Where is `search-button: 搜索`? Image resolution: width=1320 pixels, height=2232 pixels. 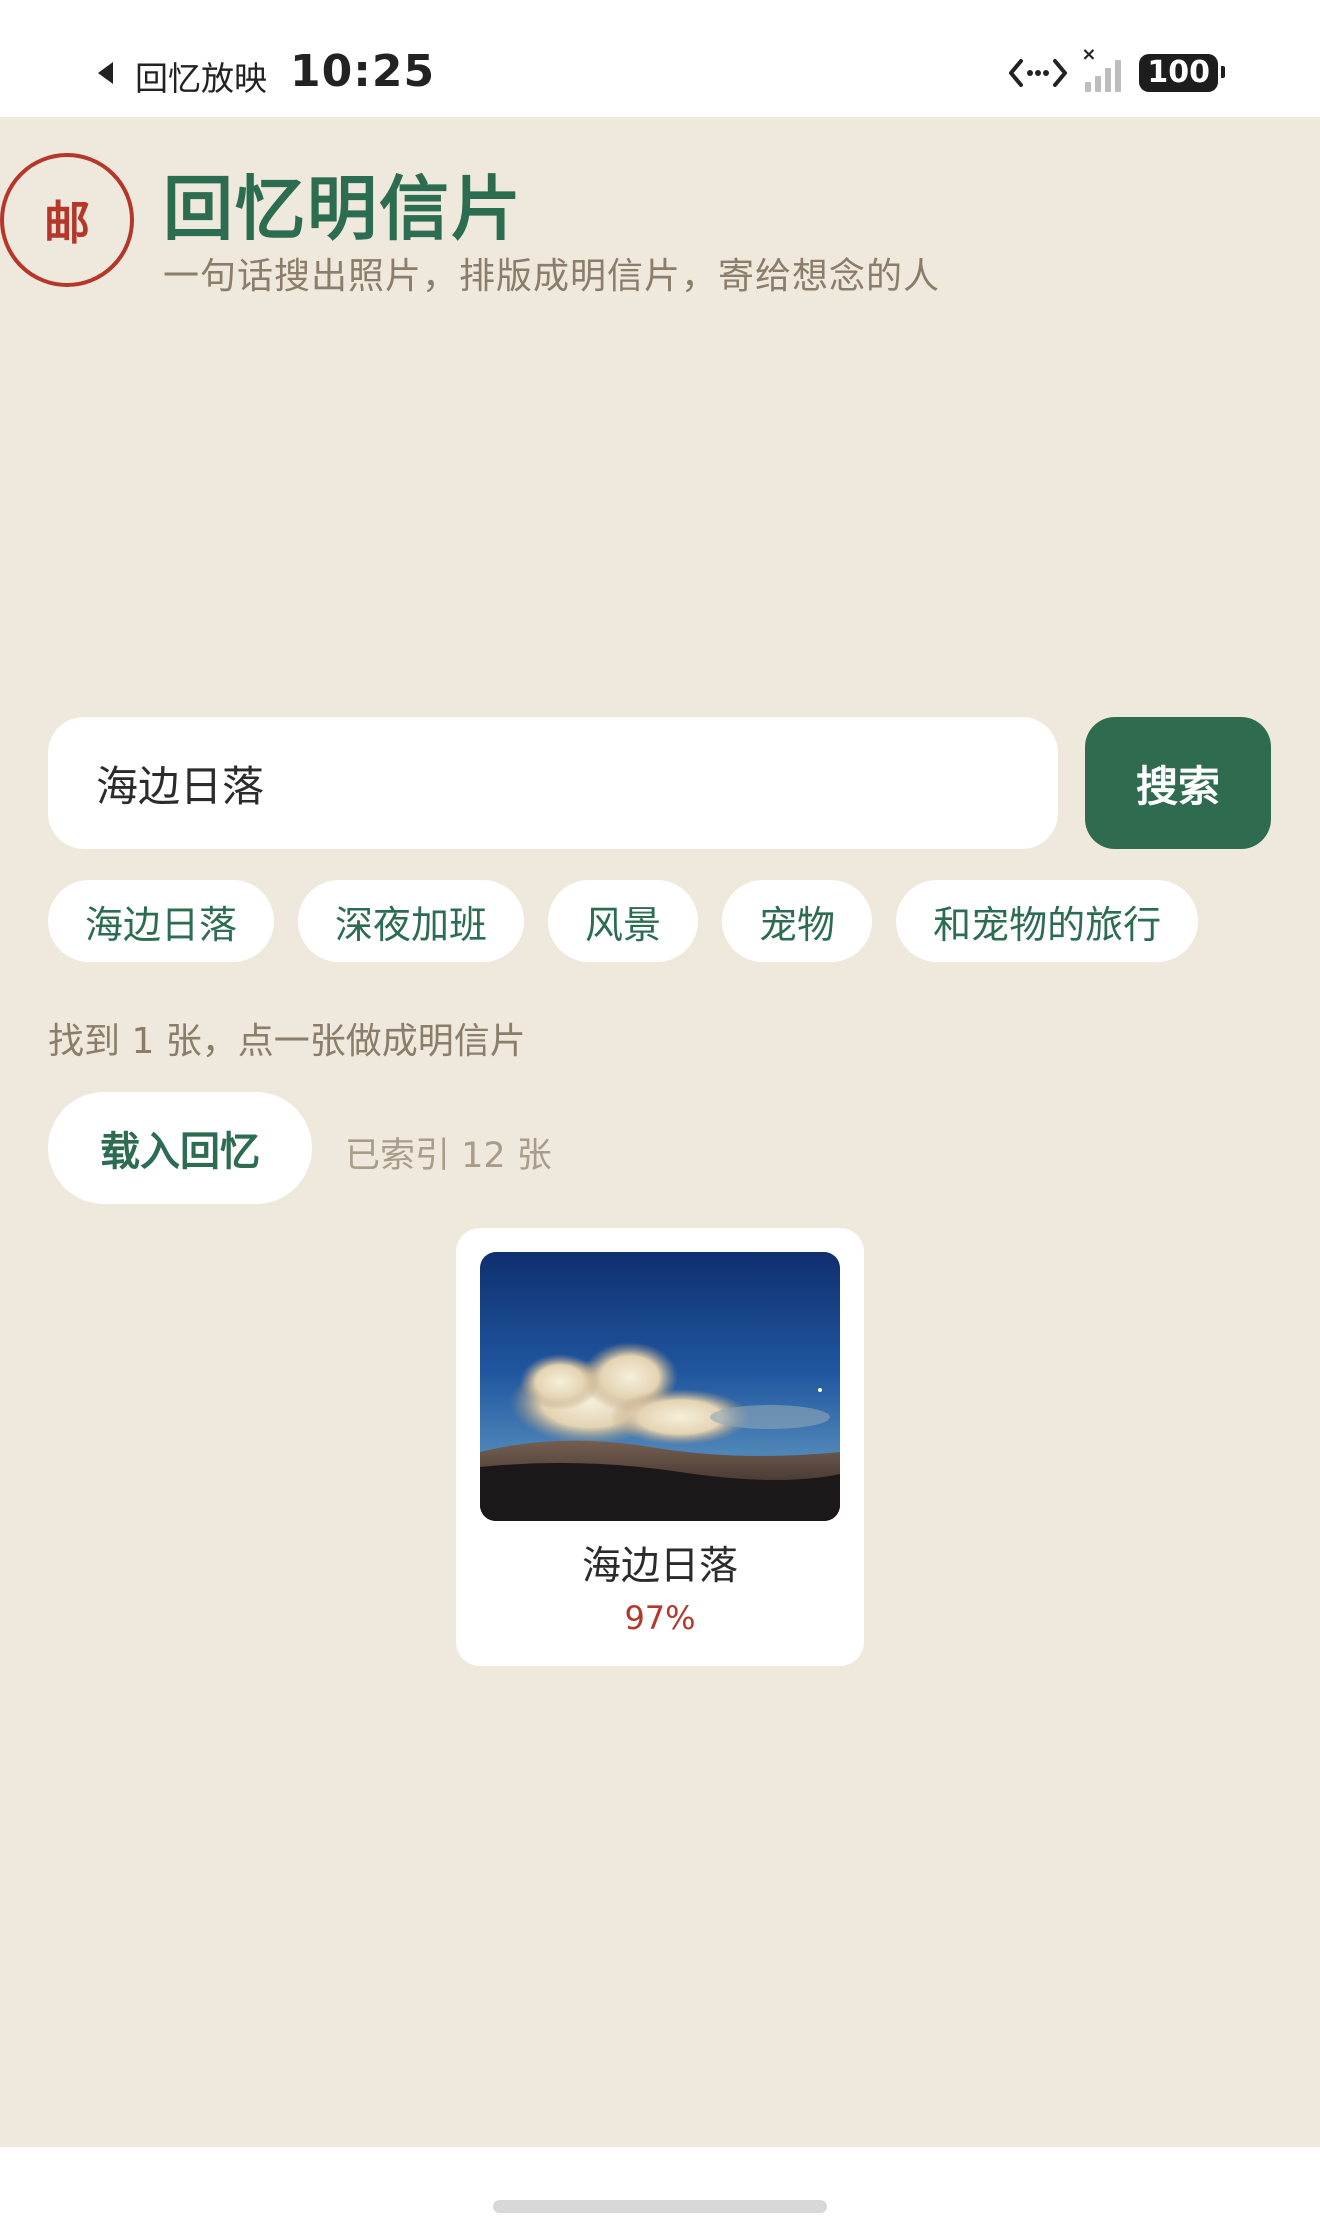 search-button: 搜索 is located at coordinates (1178, 783).